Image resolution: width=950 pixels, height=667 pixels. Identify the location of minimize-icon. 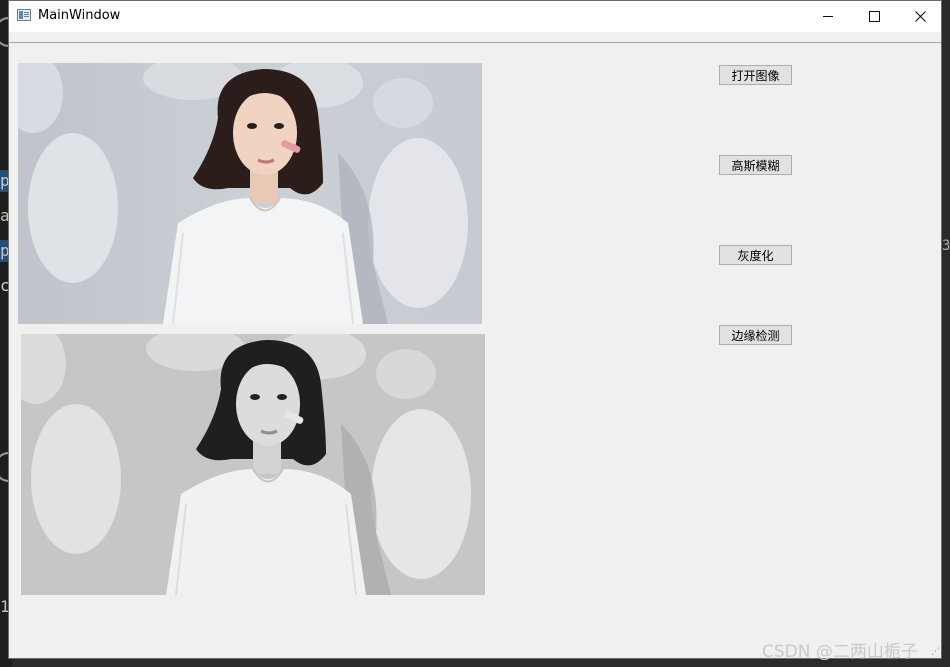
(828, 16).